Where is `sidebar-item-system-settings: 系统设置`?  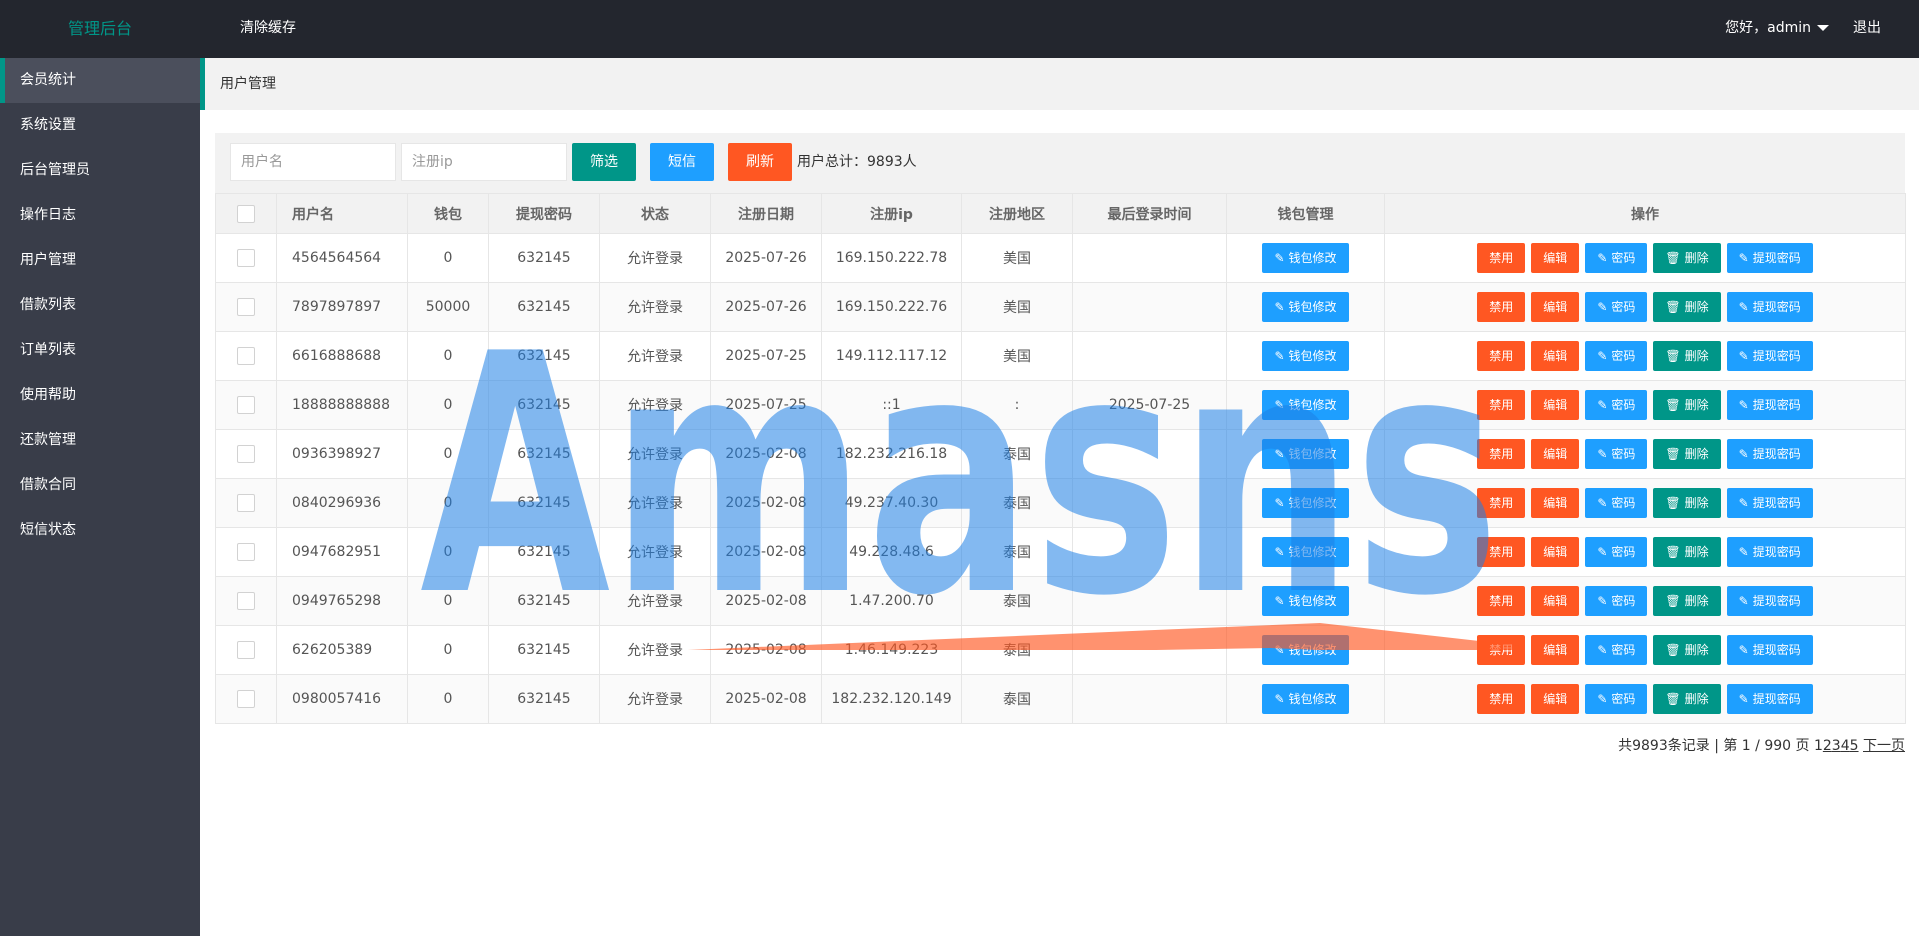 sidebar-item-system-settings: 系统设置 is located at coordinates (100, 125).